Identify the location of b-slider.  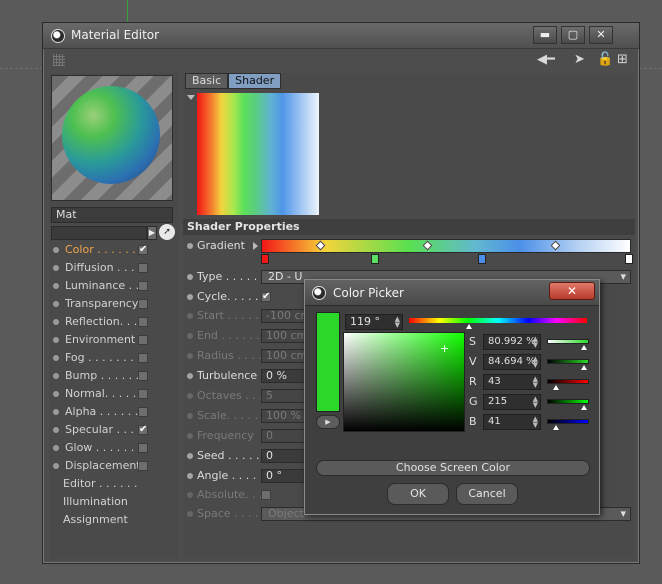
(568, 421).